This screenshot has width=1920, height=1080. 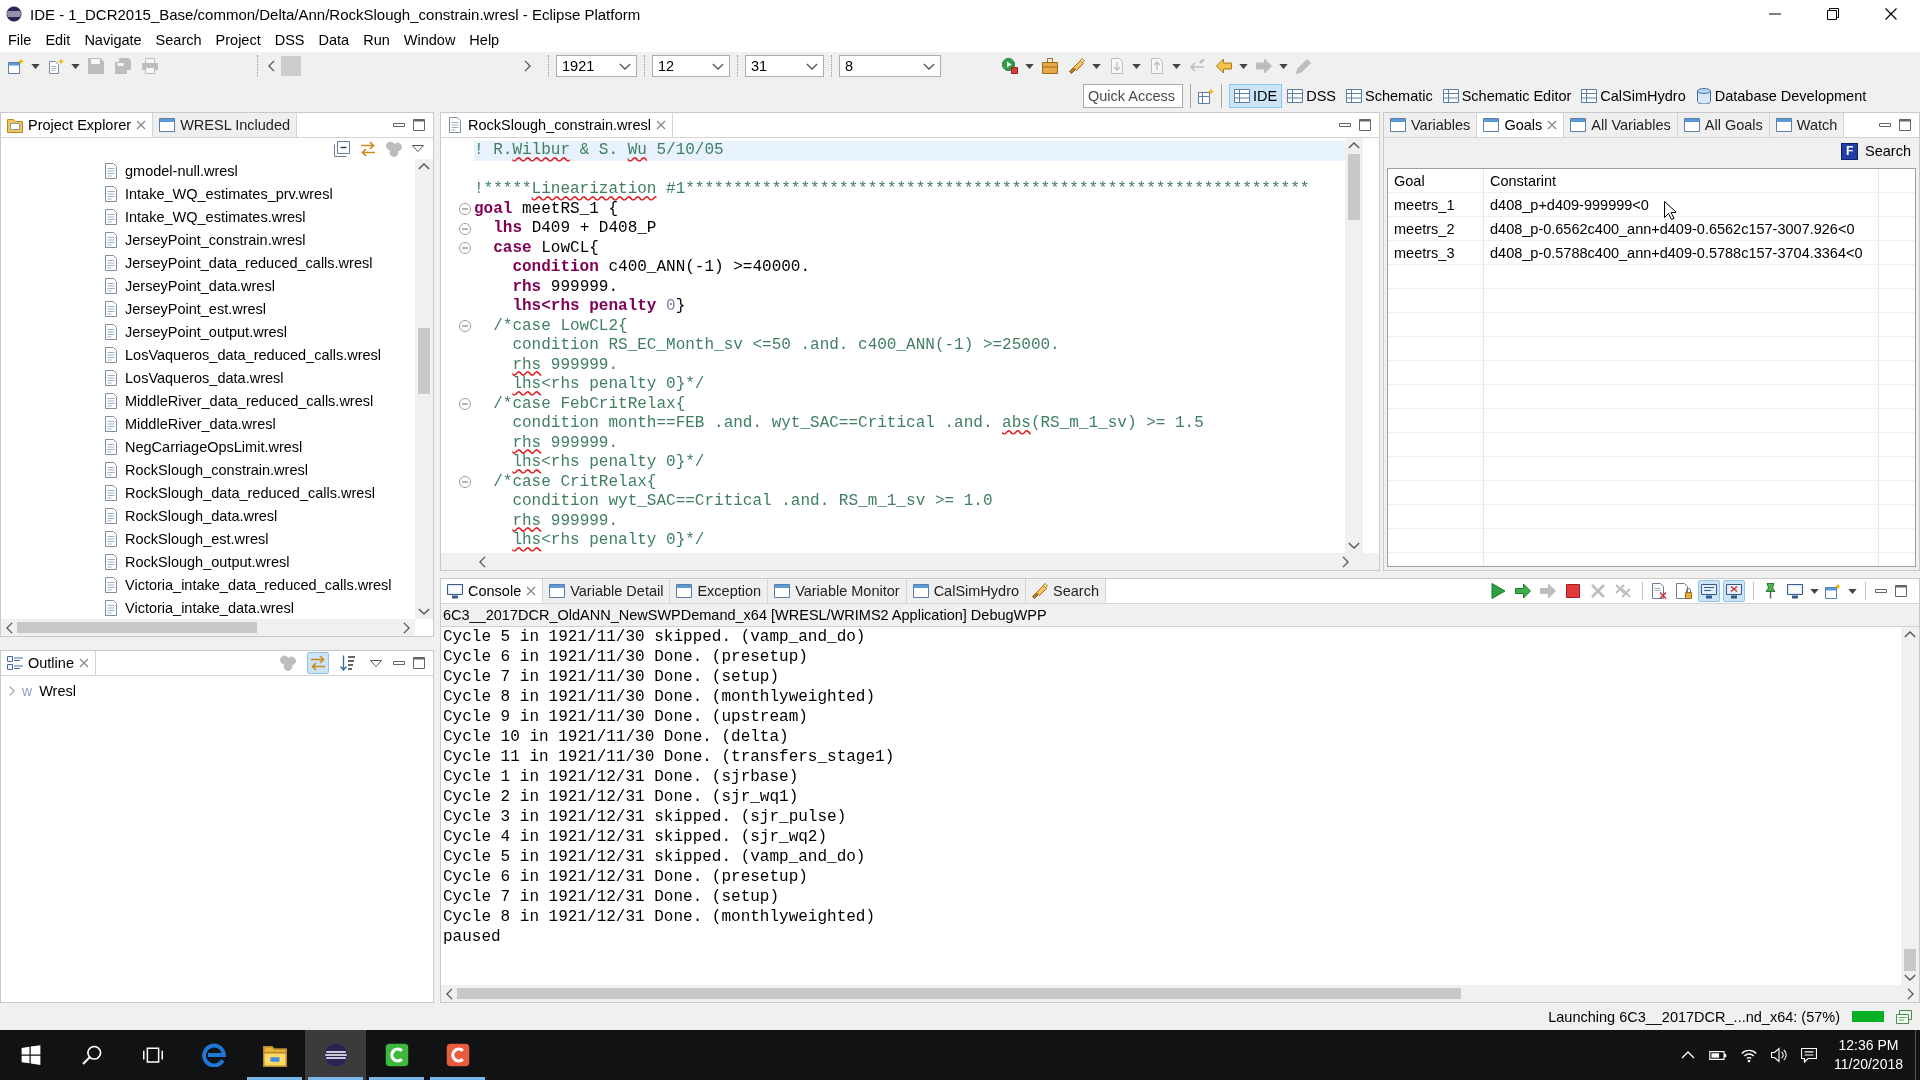 What do you see at coordinates (20, 40) in the screenshot?
I see `menu-item: File` at bounding box center [20, 40].